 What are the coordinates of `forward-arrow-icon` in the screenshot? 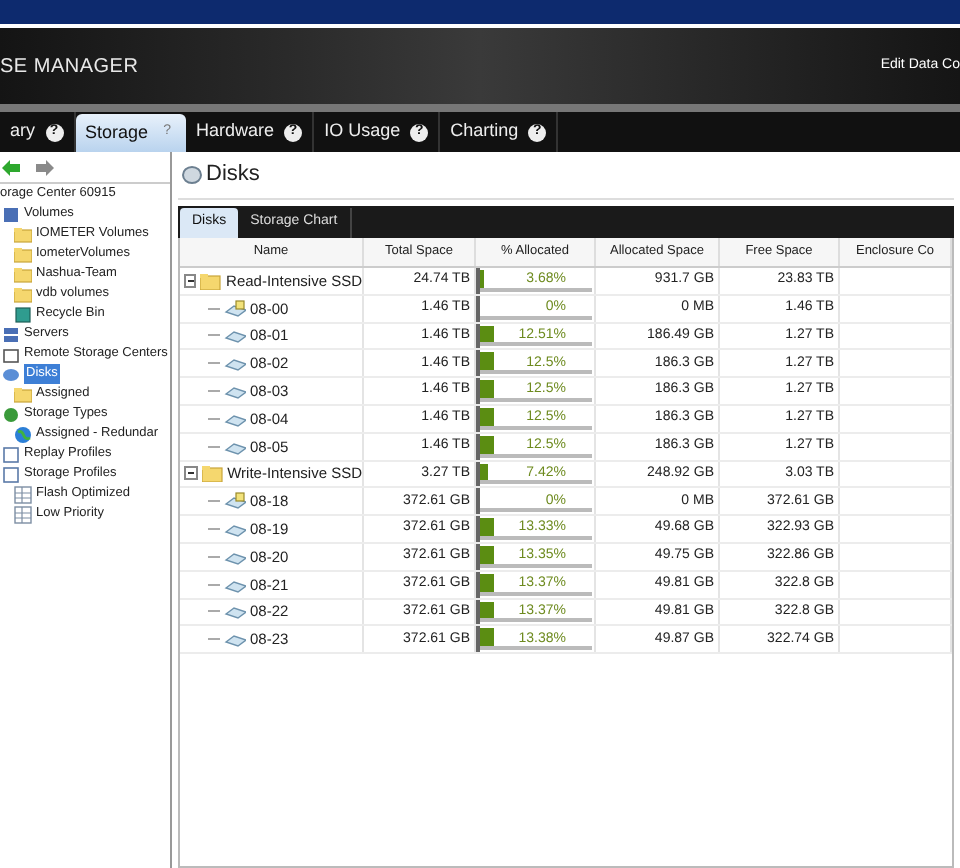 It's located at (45, 167).